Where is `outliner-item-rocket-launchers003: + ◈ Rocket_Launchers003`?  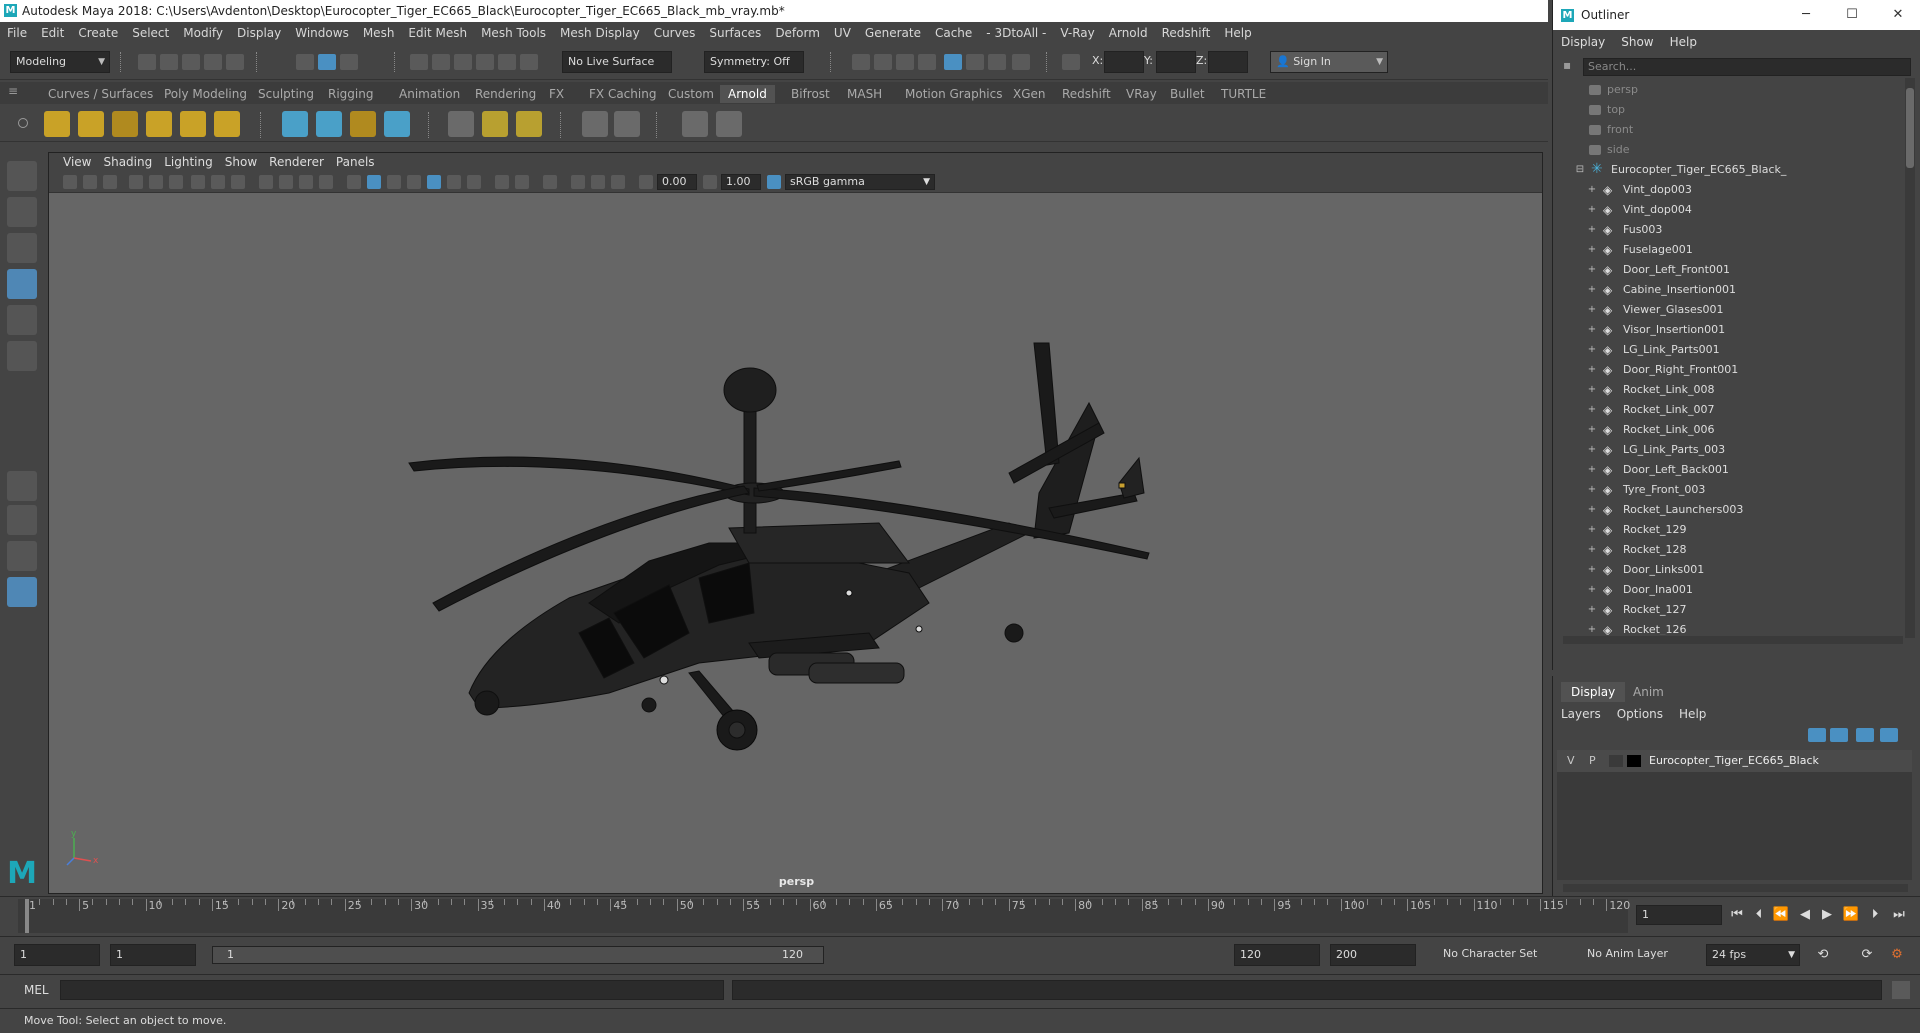
outliner-item-rocket-launchers003: + ◈ Rocket_Launchers003 is located at coordinates (1728, 510).